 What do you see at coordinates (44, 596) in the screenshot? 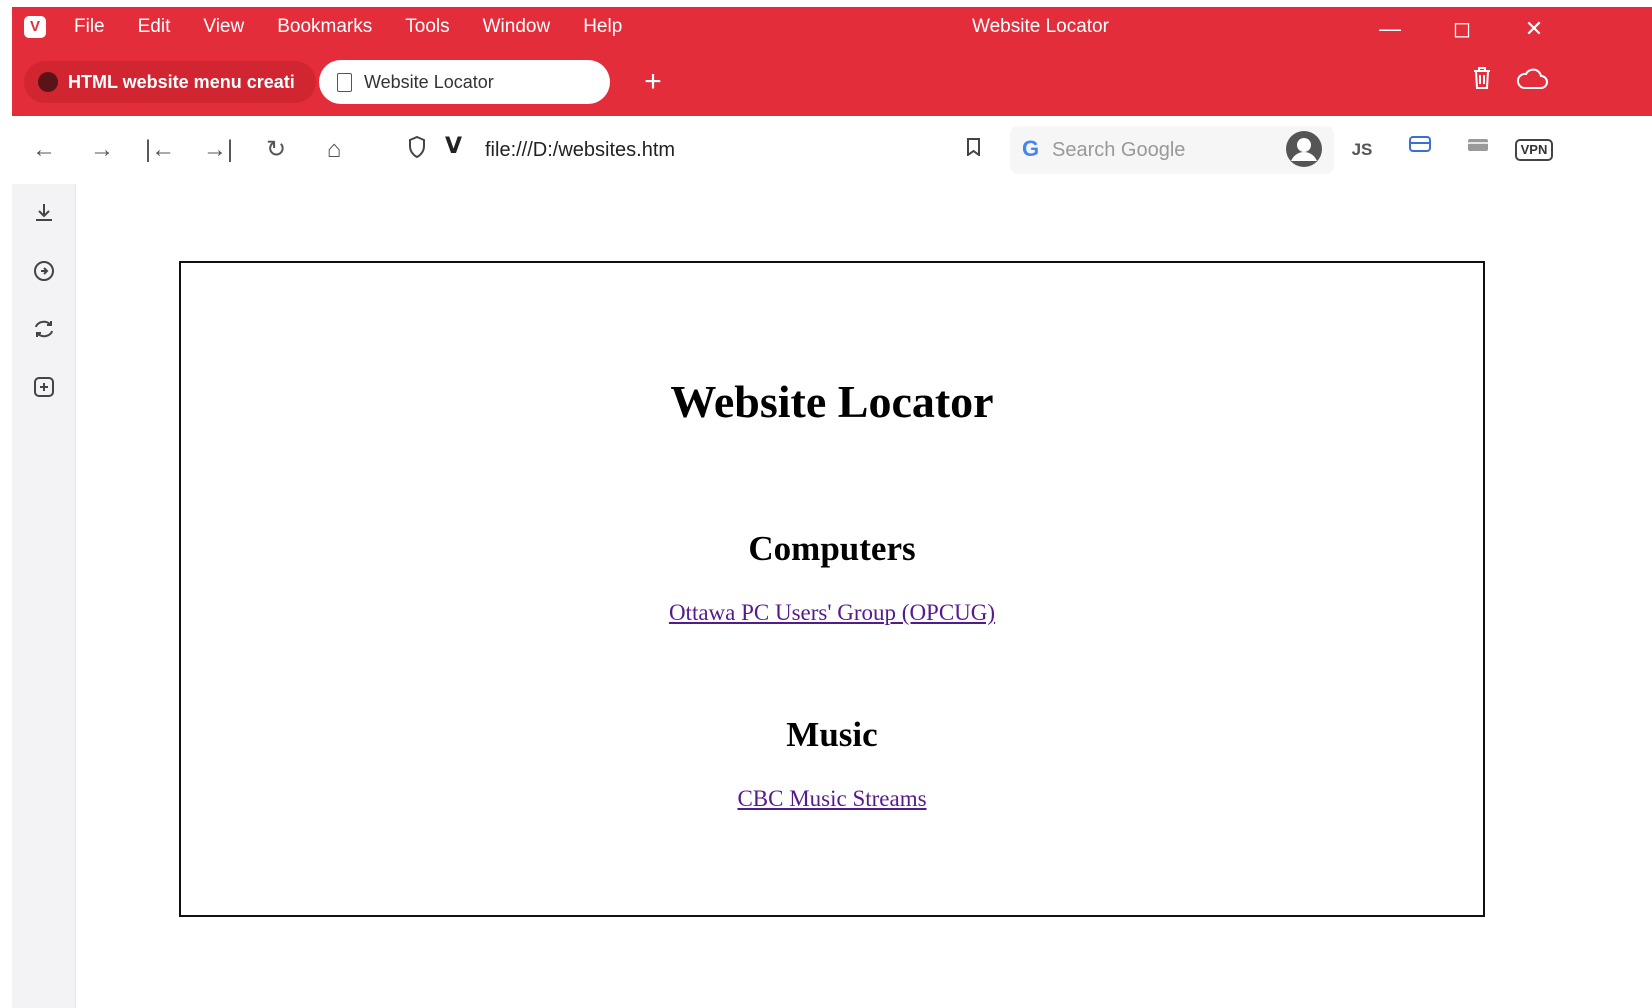
I see `side-panel` at bounding box center [44, 596].